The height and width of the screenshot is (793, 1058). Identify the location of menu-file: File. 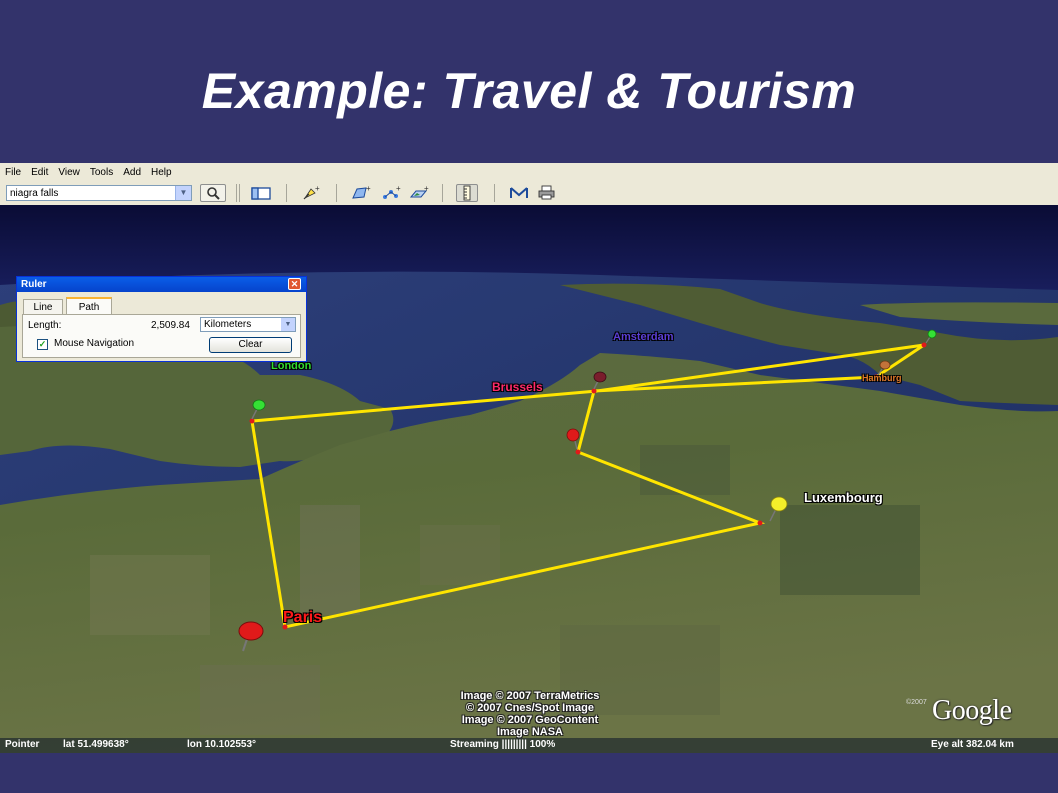
(13, 172).